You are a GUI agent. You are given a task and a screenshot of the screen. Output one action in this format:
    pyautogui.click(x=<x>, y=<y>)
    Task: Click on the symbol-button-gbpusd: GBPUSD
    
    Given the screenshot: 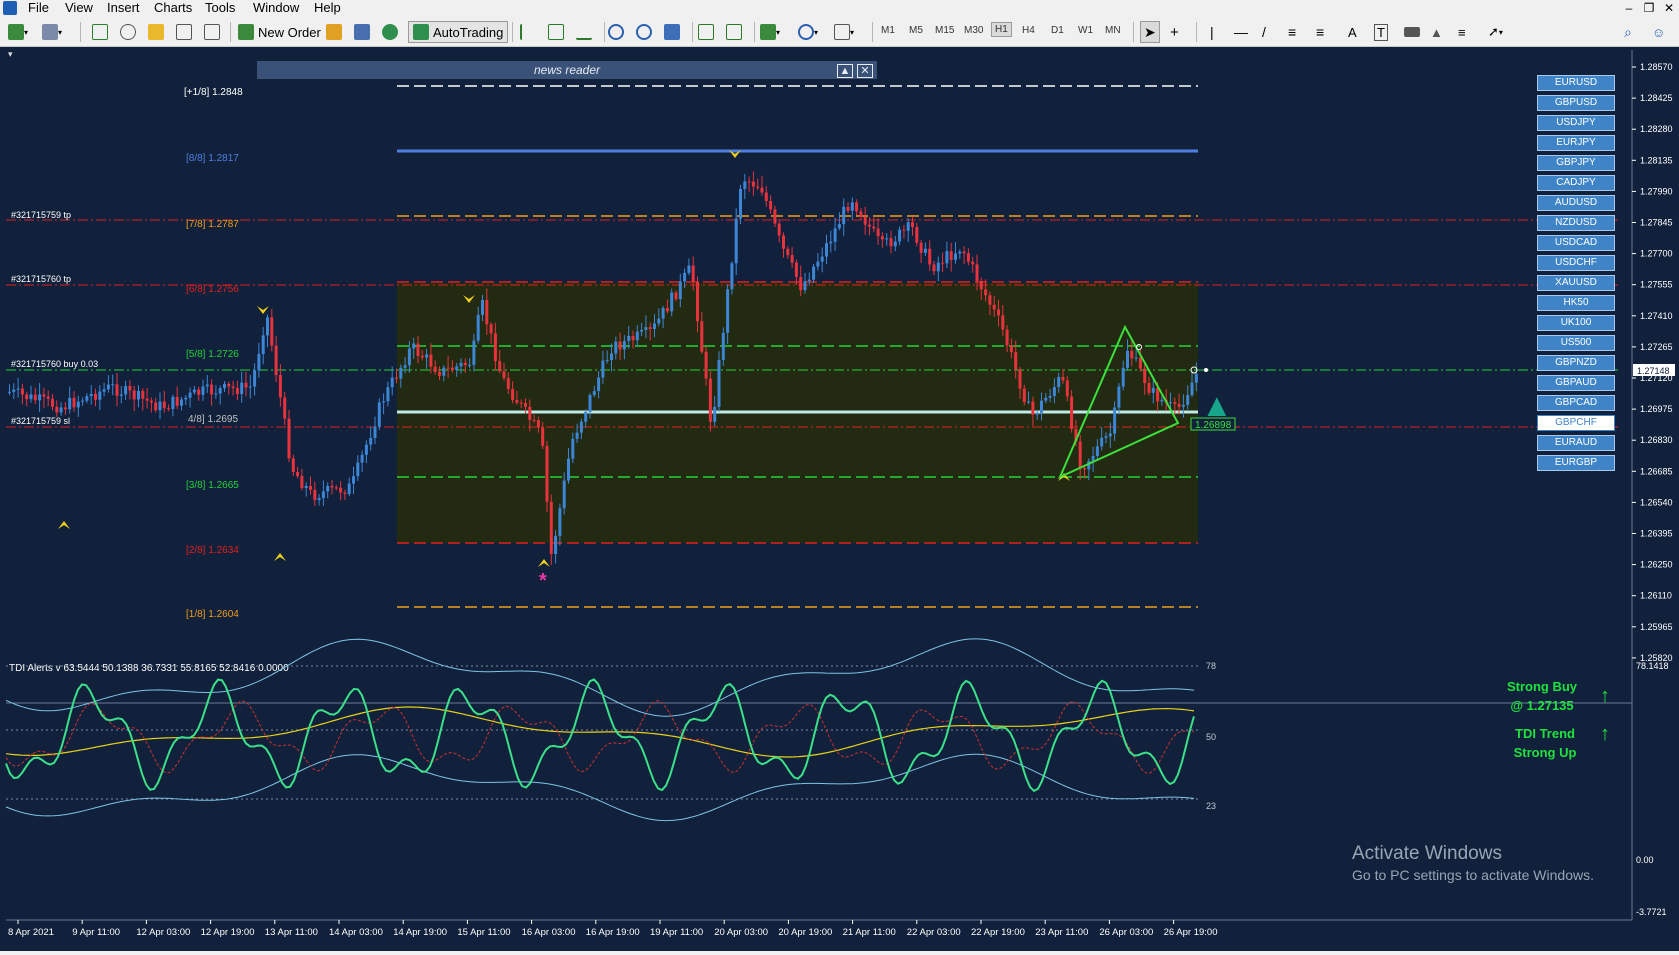 What is the action you would take?
    pyautogui.click(x=1576, y=103)
    